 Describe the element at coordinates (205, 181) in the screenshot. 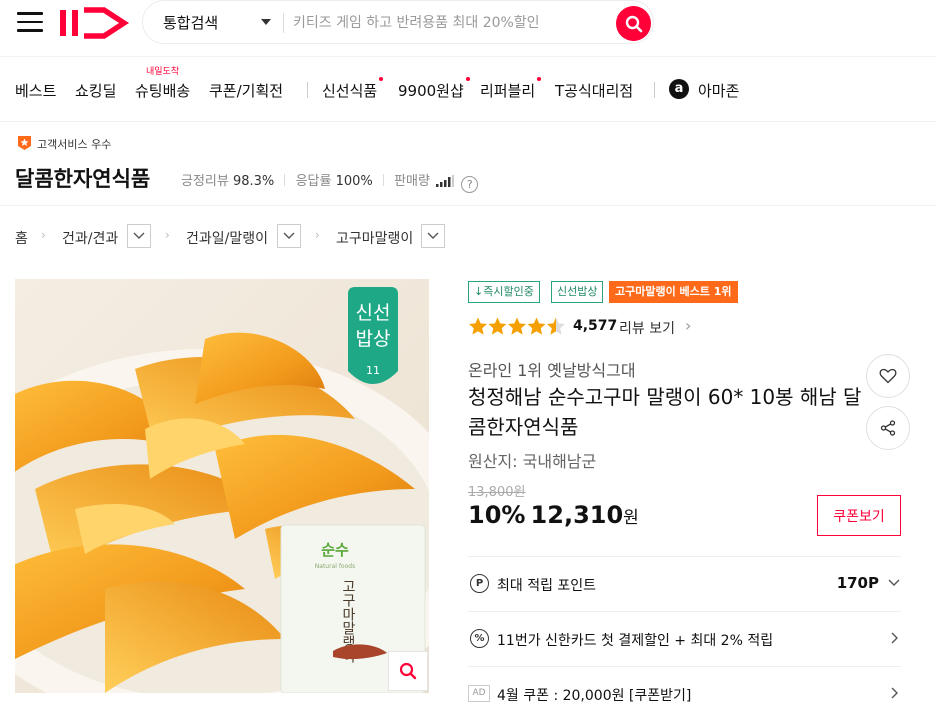

I see `positive-review-label: 긍정리뷰` at that location.